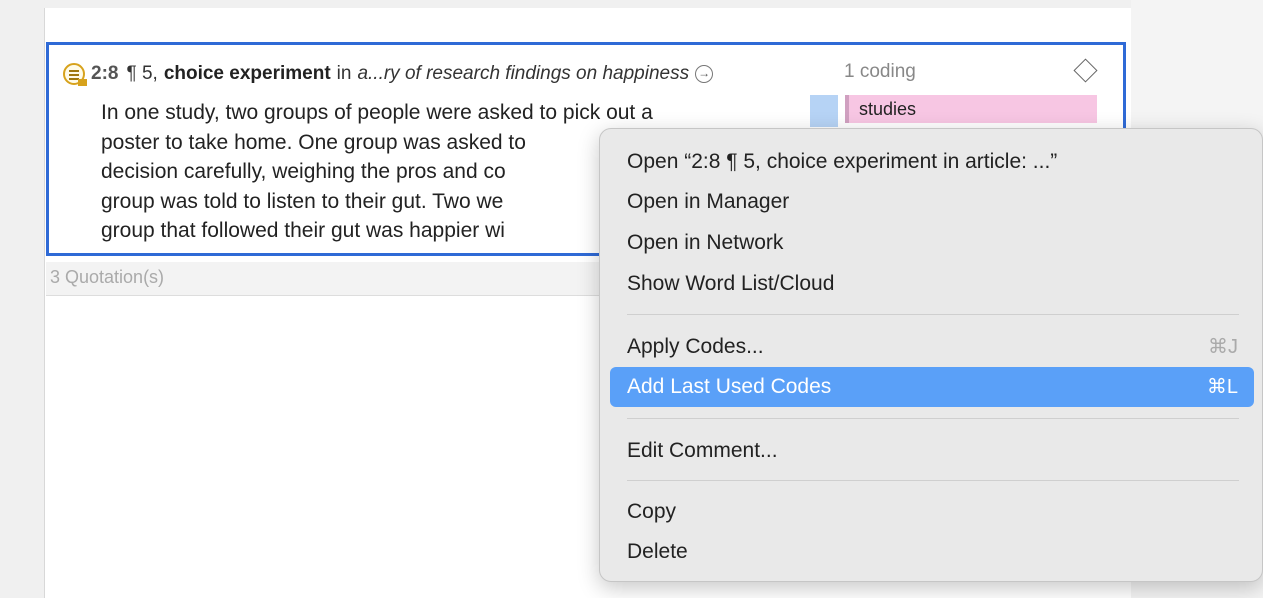 This screenshot has height=598, width=1263. What do you see at coordinates (704, 74) in the screenshot?
I see `go-to-document-icon: →` at bounding box center [704, 74].